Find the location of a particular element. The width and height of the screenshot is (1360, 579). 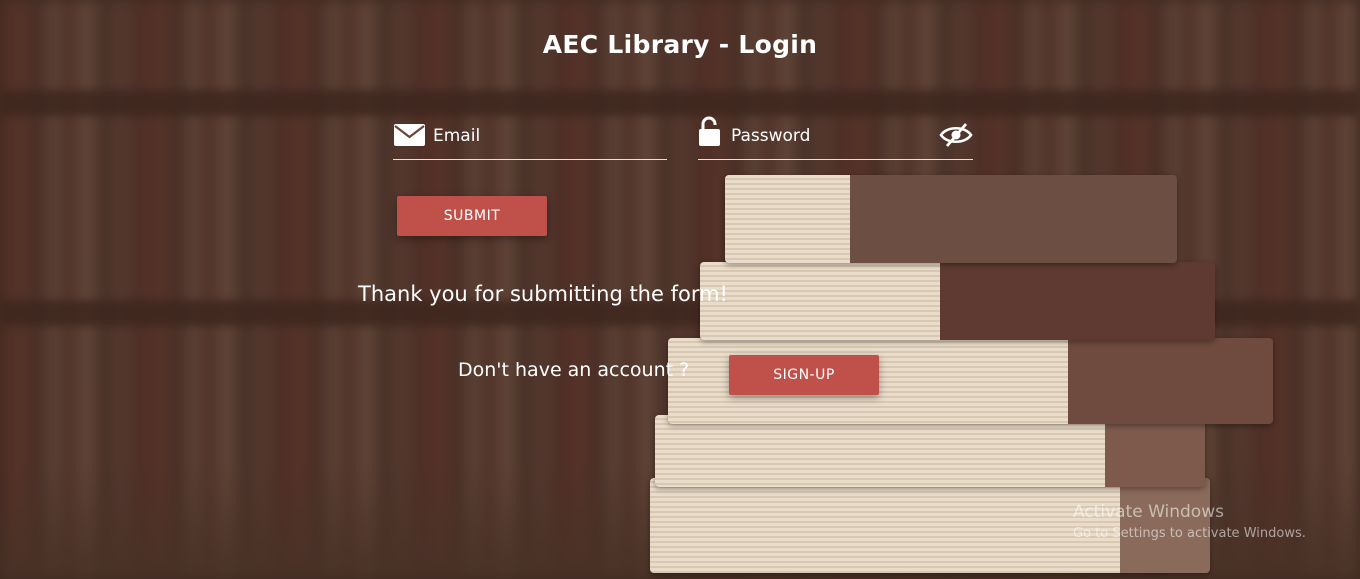

unlock-icon is located at coordinates (715, 131).